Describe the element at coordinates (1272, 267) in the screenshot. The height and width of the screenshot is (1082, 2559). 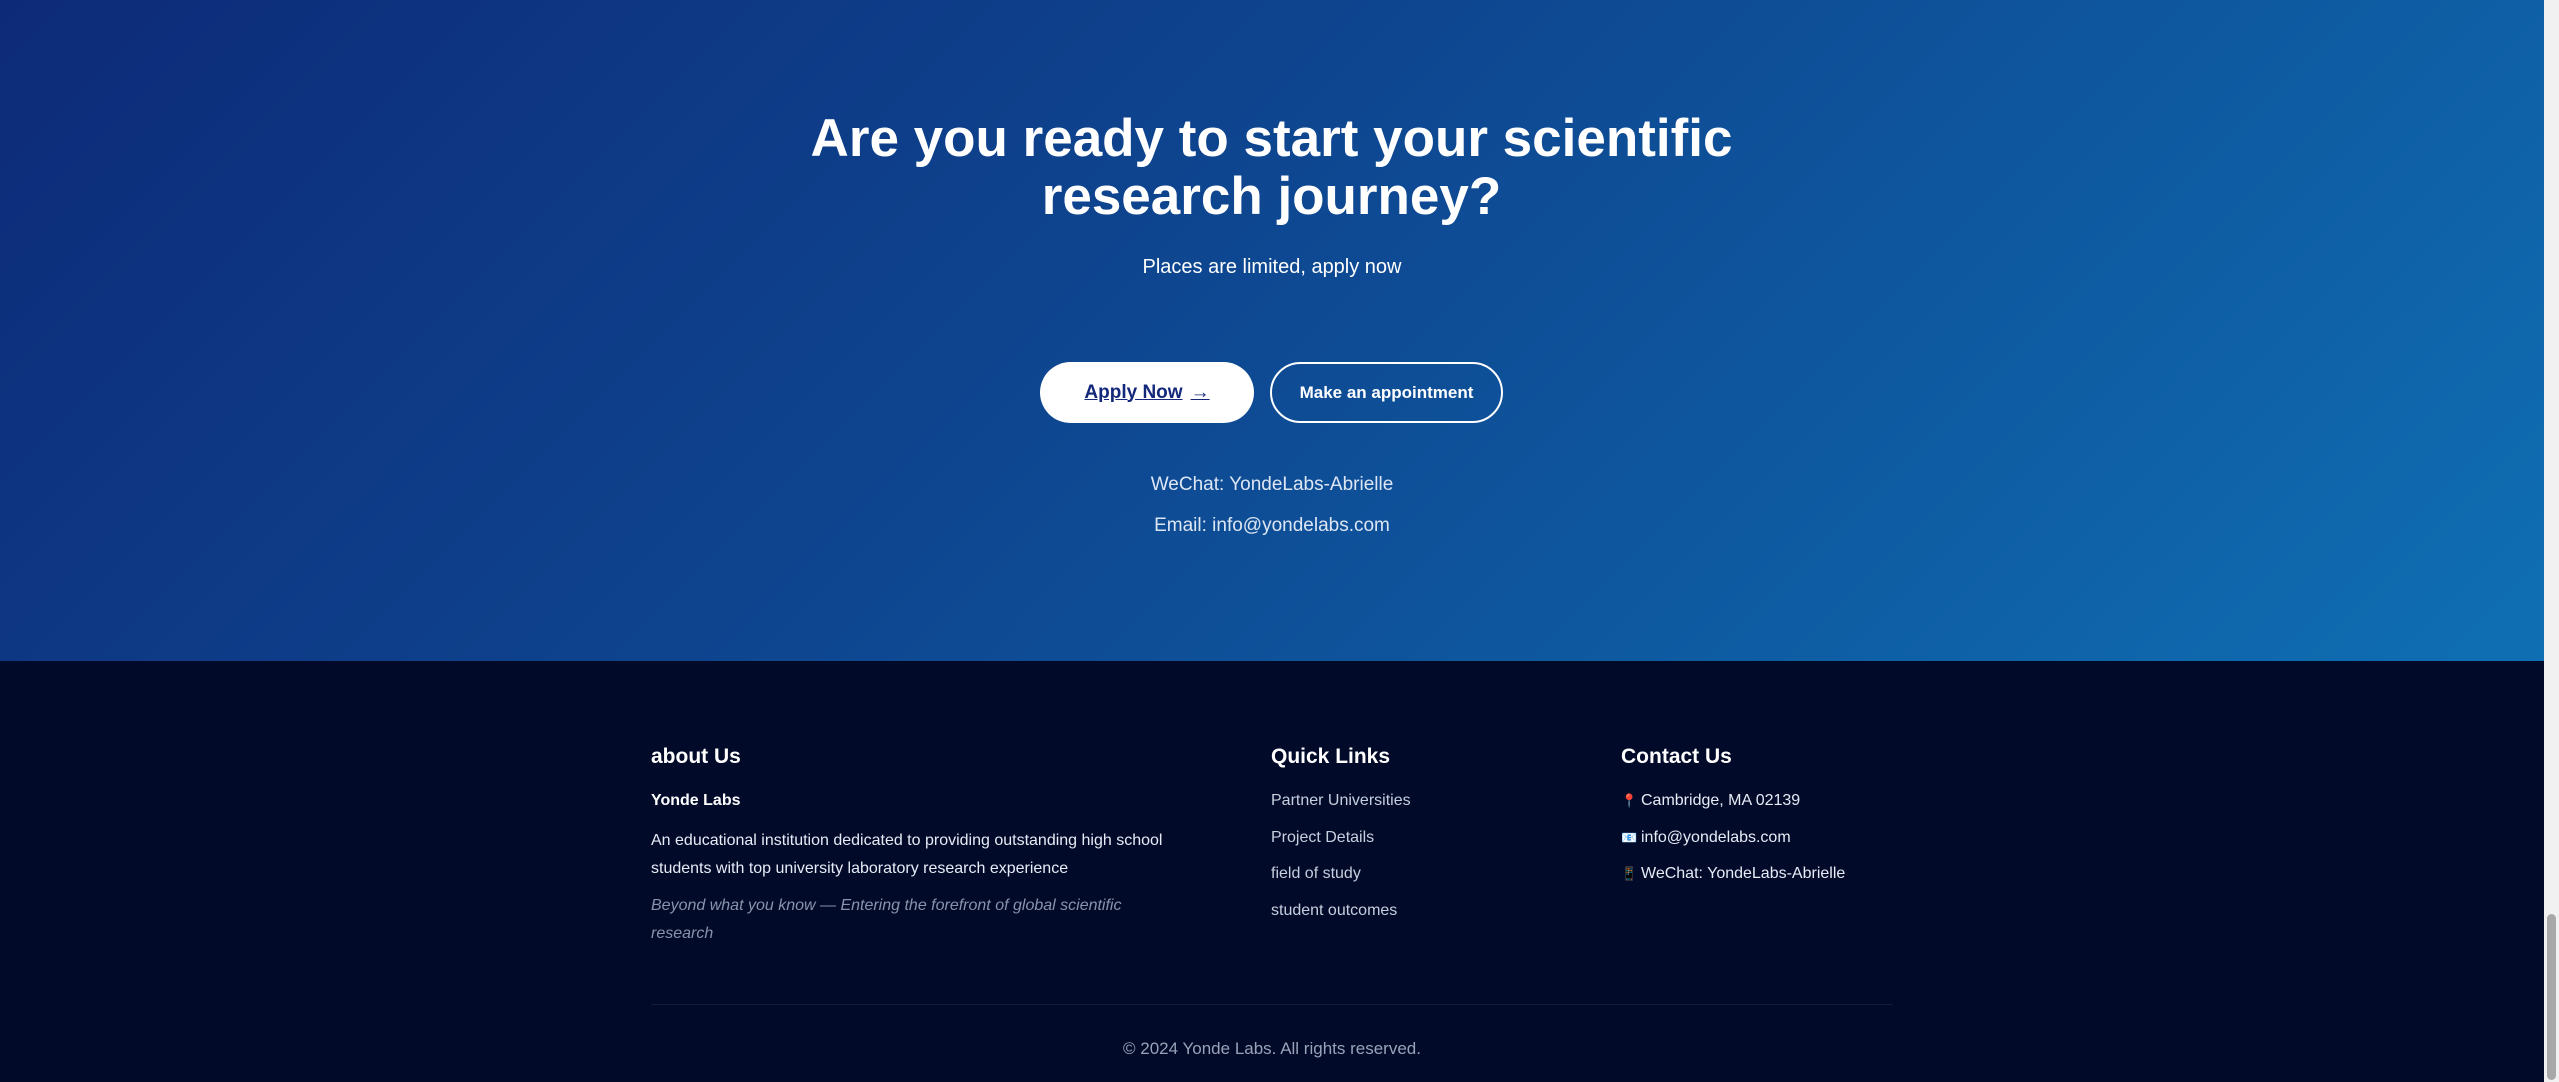
I see `cta-subtitle: Places are limited, apply now` at that location.